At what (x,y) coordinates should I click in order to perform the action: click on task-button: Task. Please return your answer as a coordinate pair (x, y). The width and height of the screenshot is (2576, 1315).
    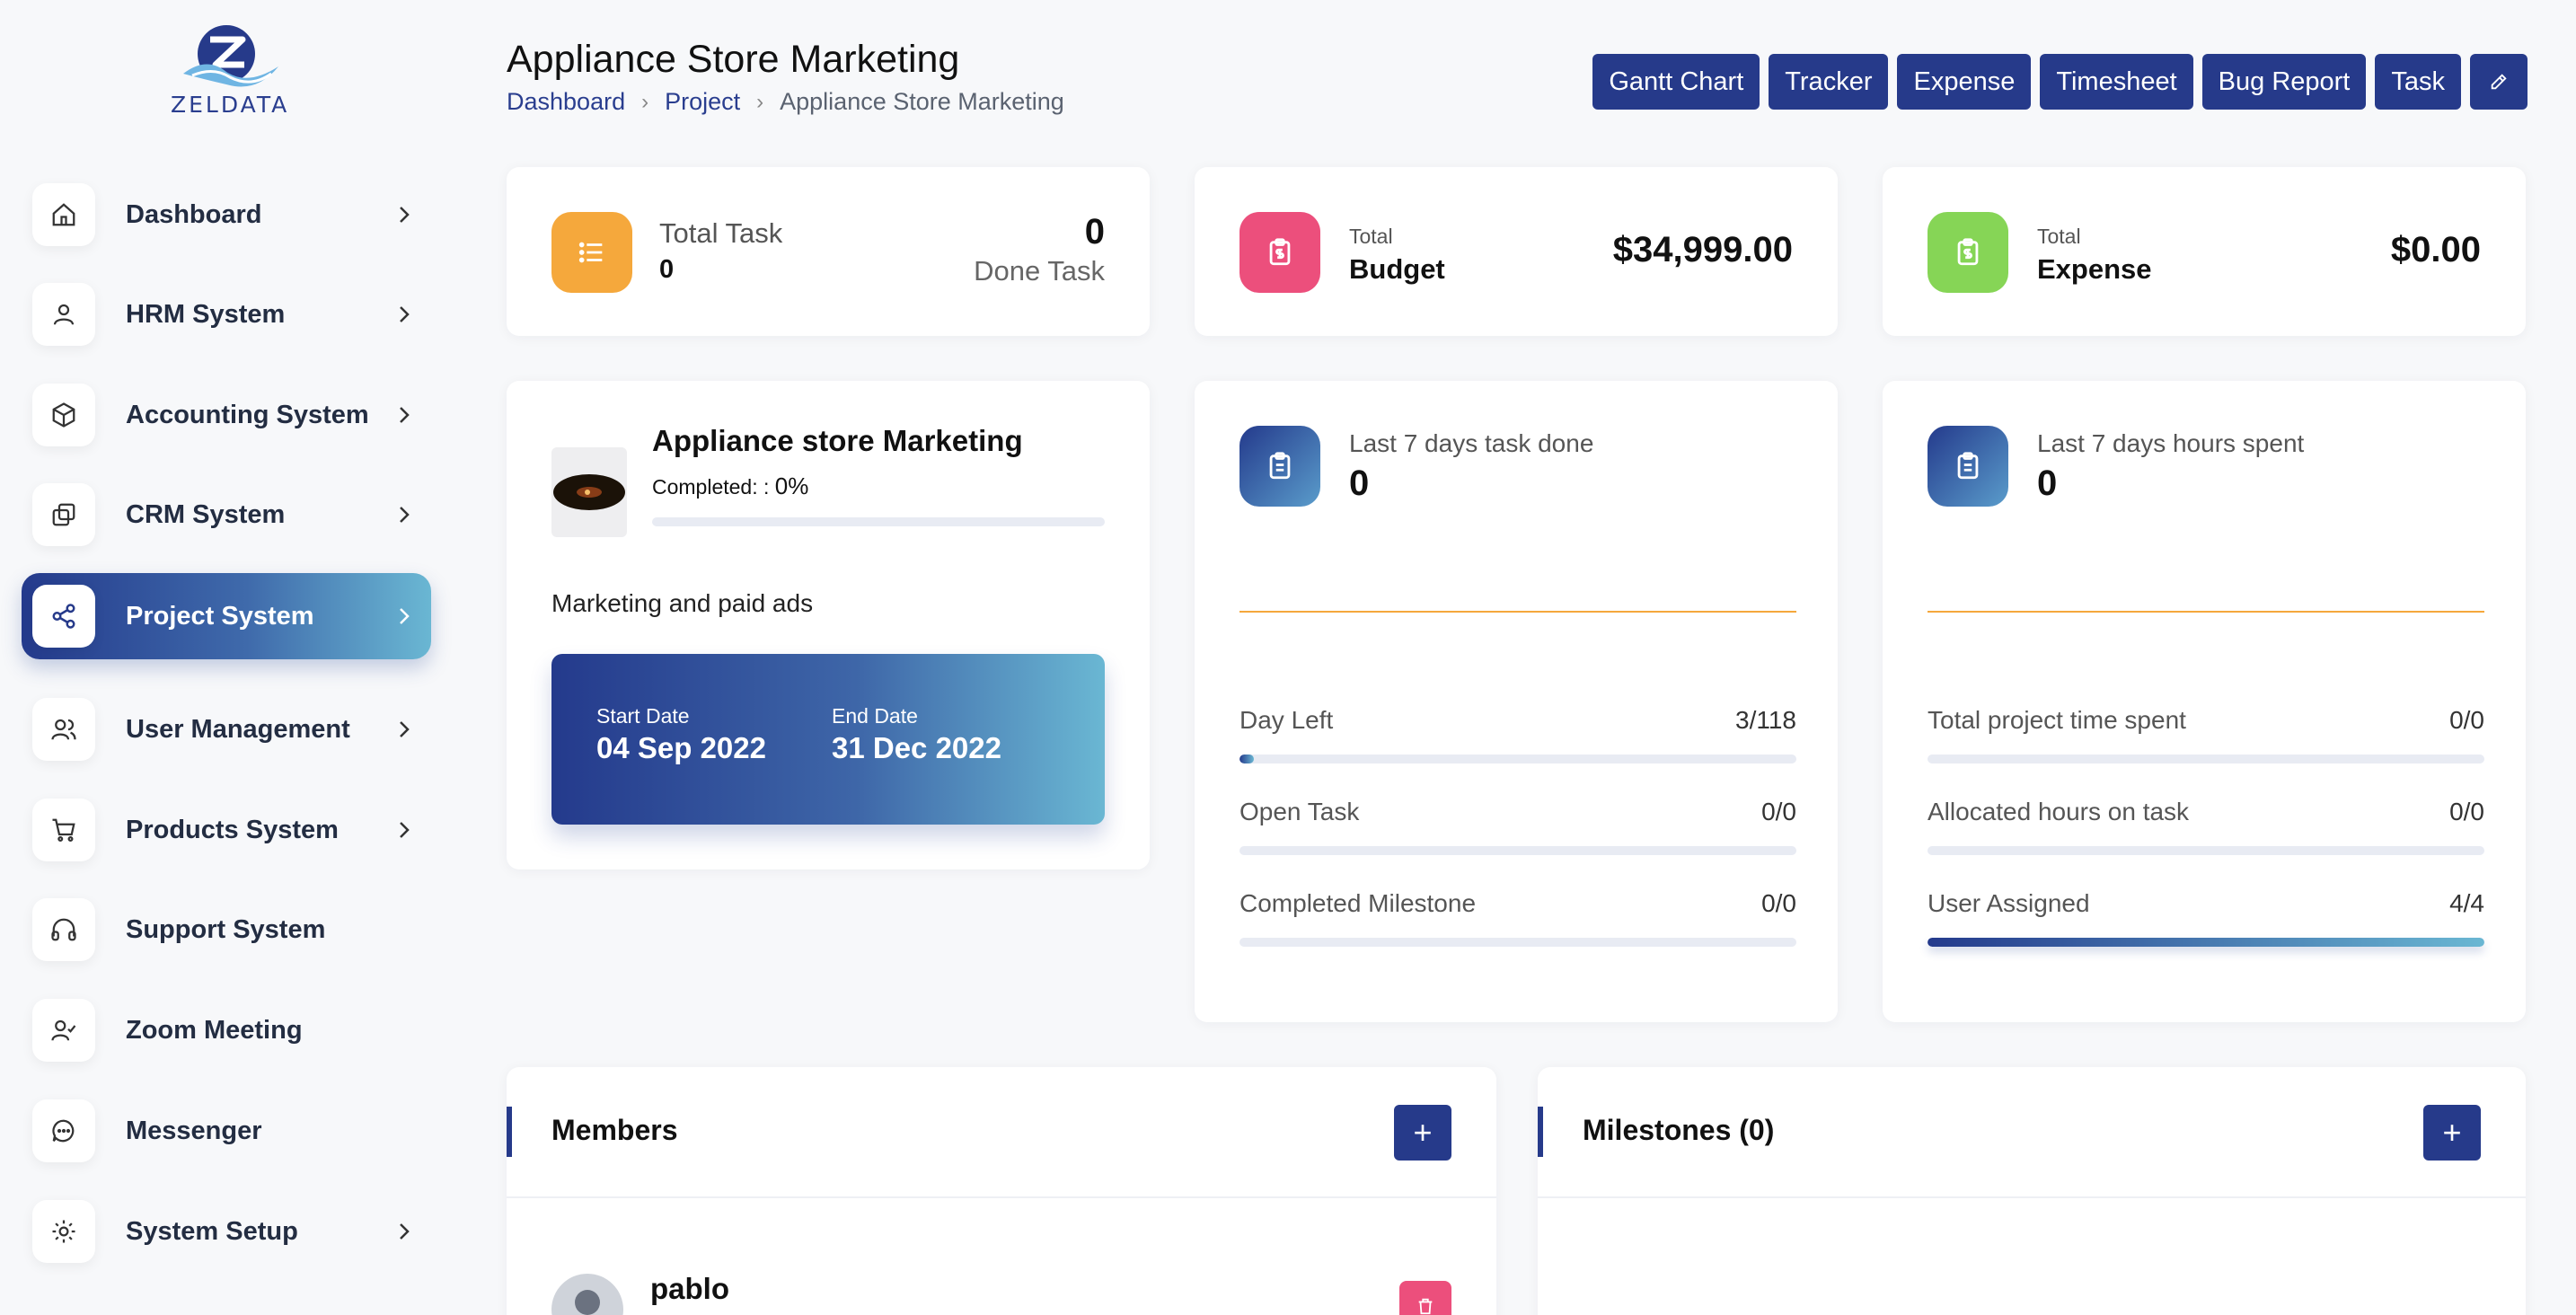
    Looking at the image, I should click on (2418, 82).